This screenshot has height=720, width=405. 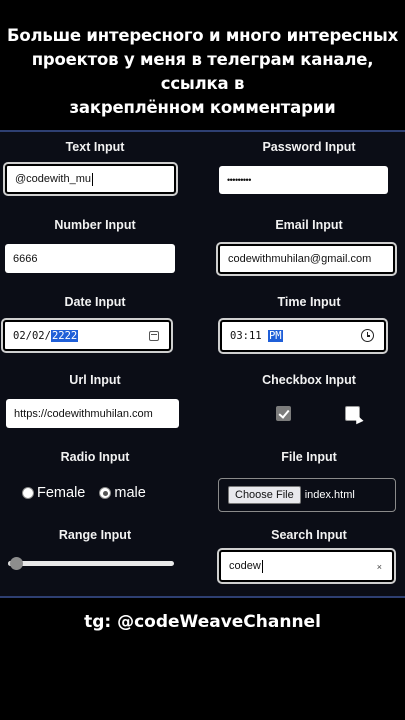 I want to click on radio-input-label: Radio Input, so click(x=95, y=457).